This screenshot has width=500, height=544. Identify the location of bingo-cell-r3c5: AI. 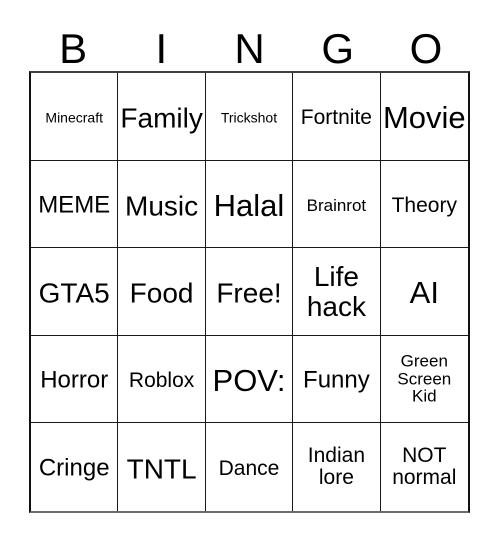
(424, 292).